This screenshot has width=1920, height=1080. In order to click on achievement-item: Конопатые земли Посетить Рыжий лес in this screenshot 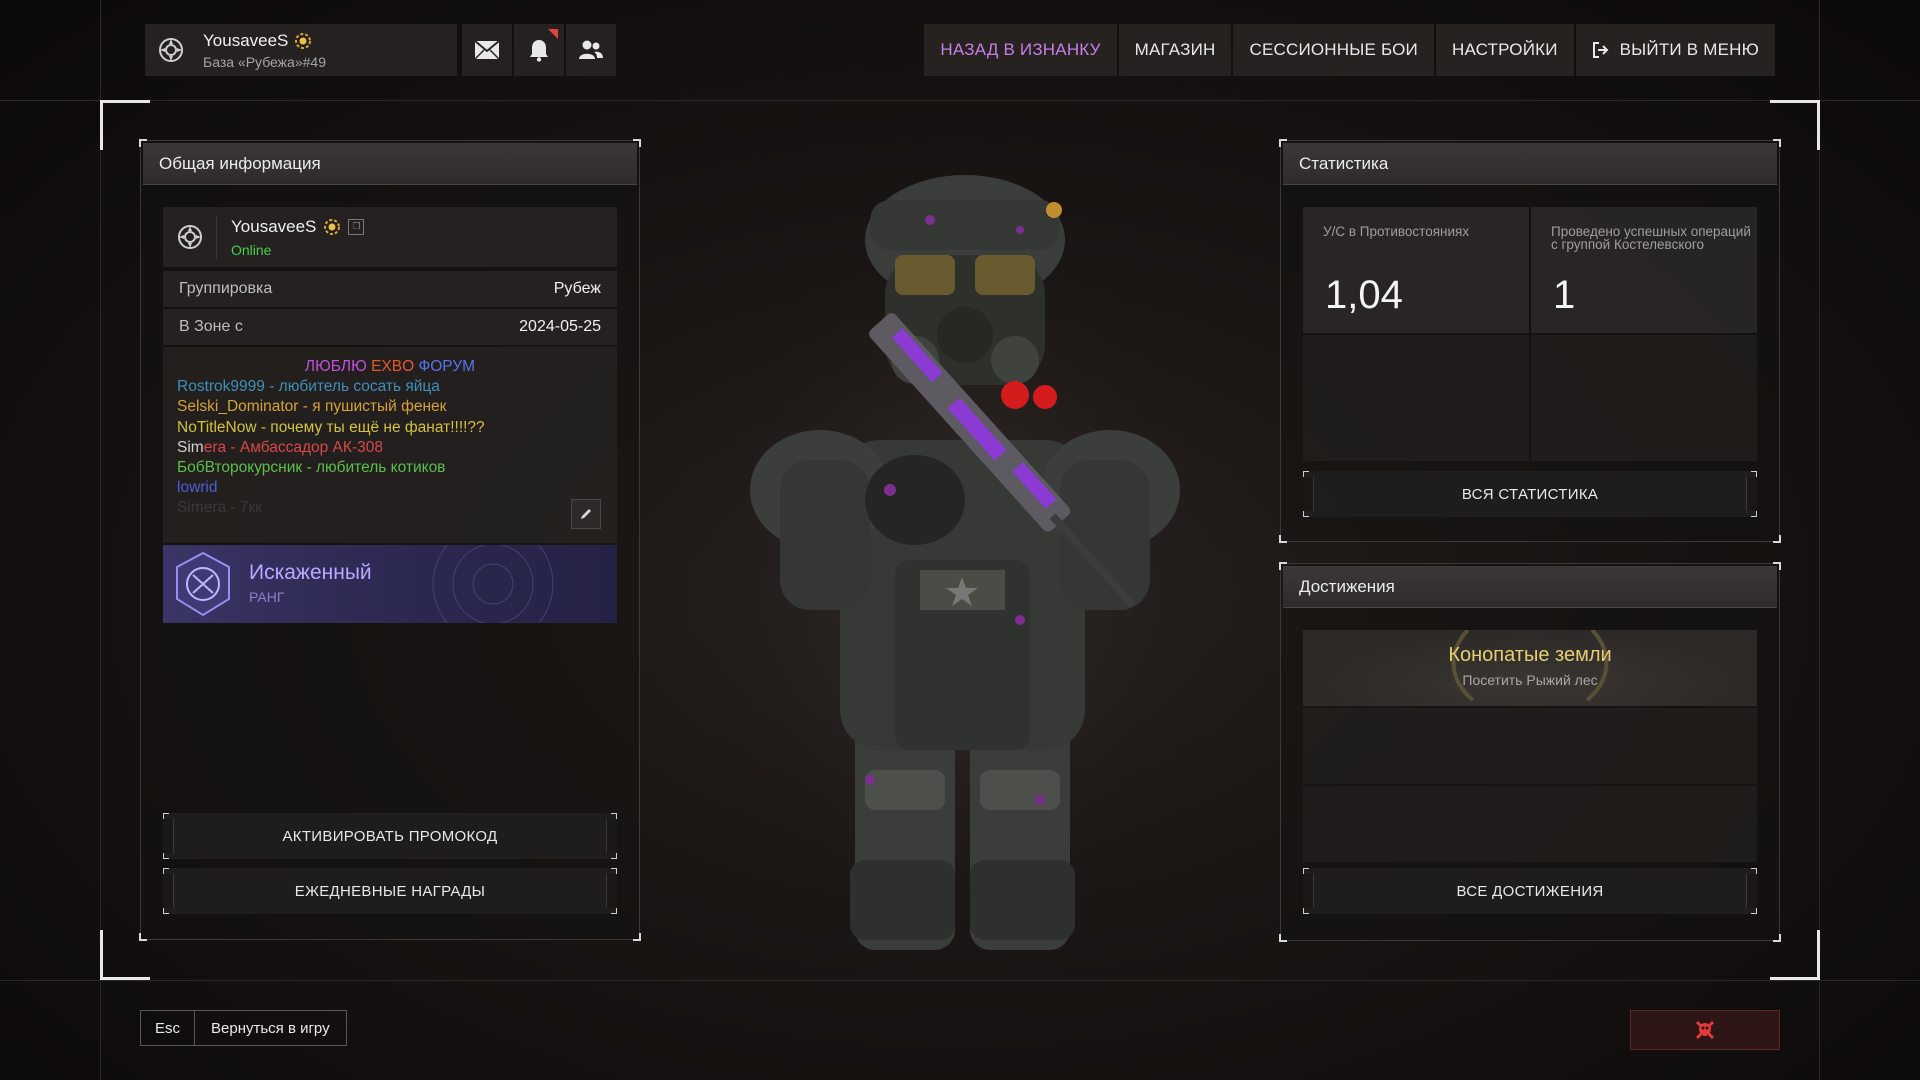, I will do `click(1530, 668)`.